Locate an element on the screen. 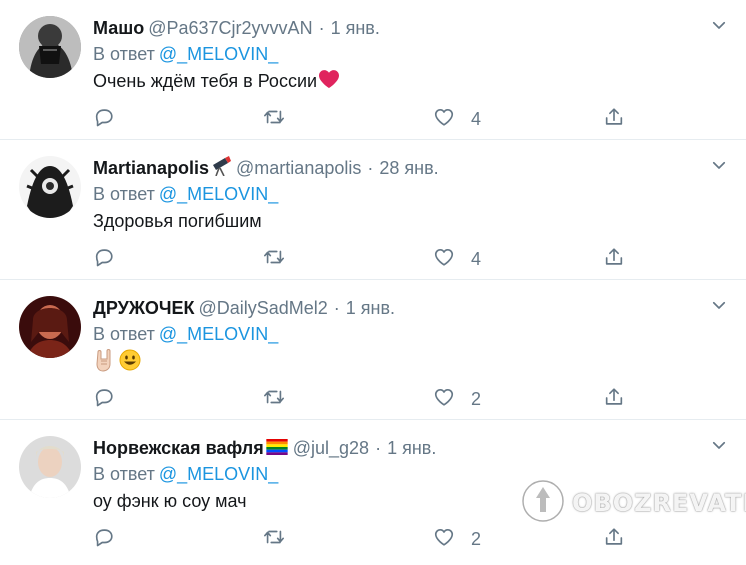  user-handle: @jul_g28 is located at coordinates (331, 448).